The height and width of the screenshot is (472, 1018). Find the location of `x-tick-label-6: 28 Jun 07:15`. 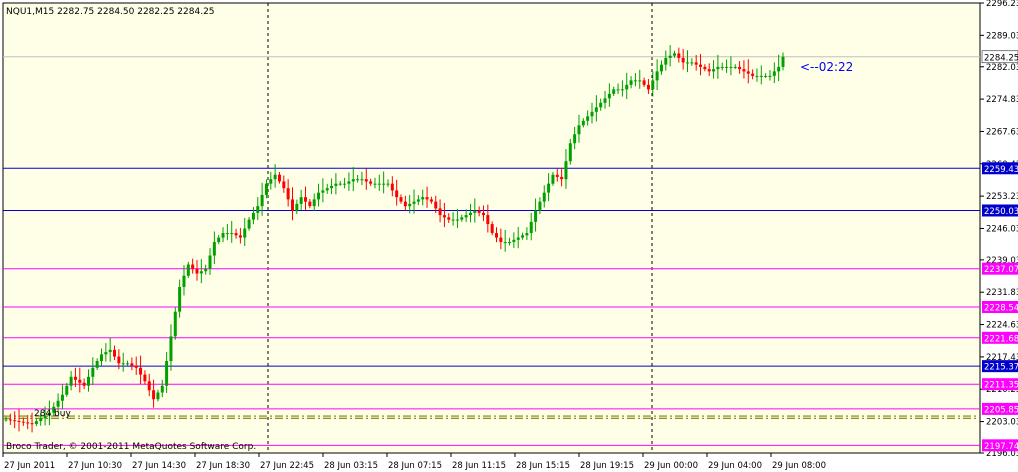

x-tick-label-6: 28 Jun 07:15 is located at coordinates (415, 466).